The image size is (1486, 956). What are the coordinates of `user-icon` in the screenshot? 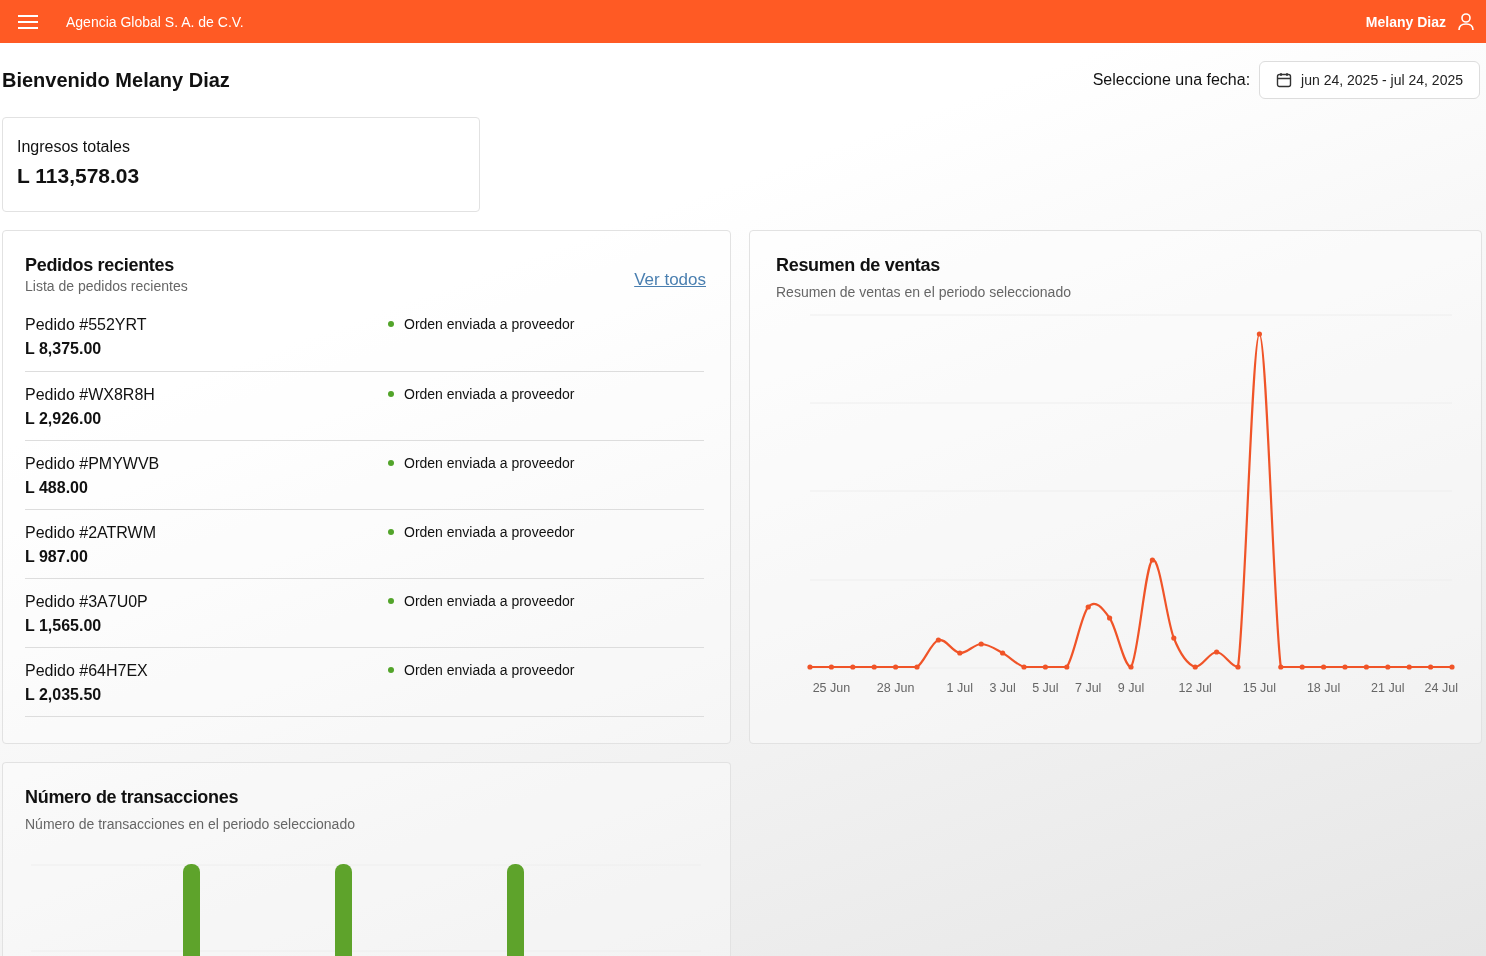 It's located at (1466, 21).